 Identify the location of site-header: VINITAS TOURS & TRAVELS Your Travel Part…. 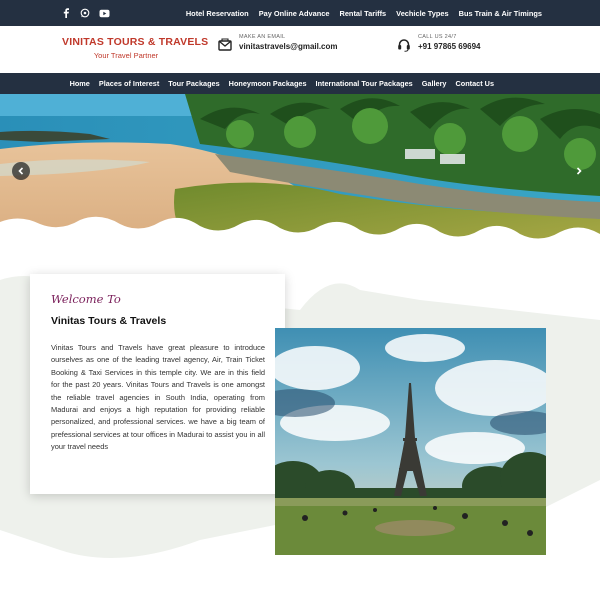
(300, 49).